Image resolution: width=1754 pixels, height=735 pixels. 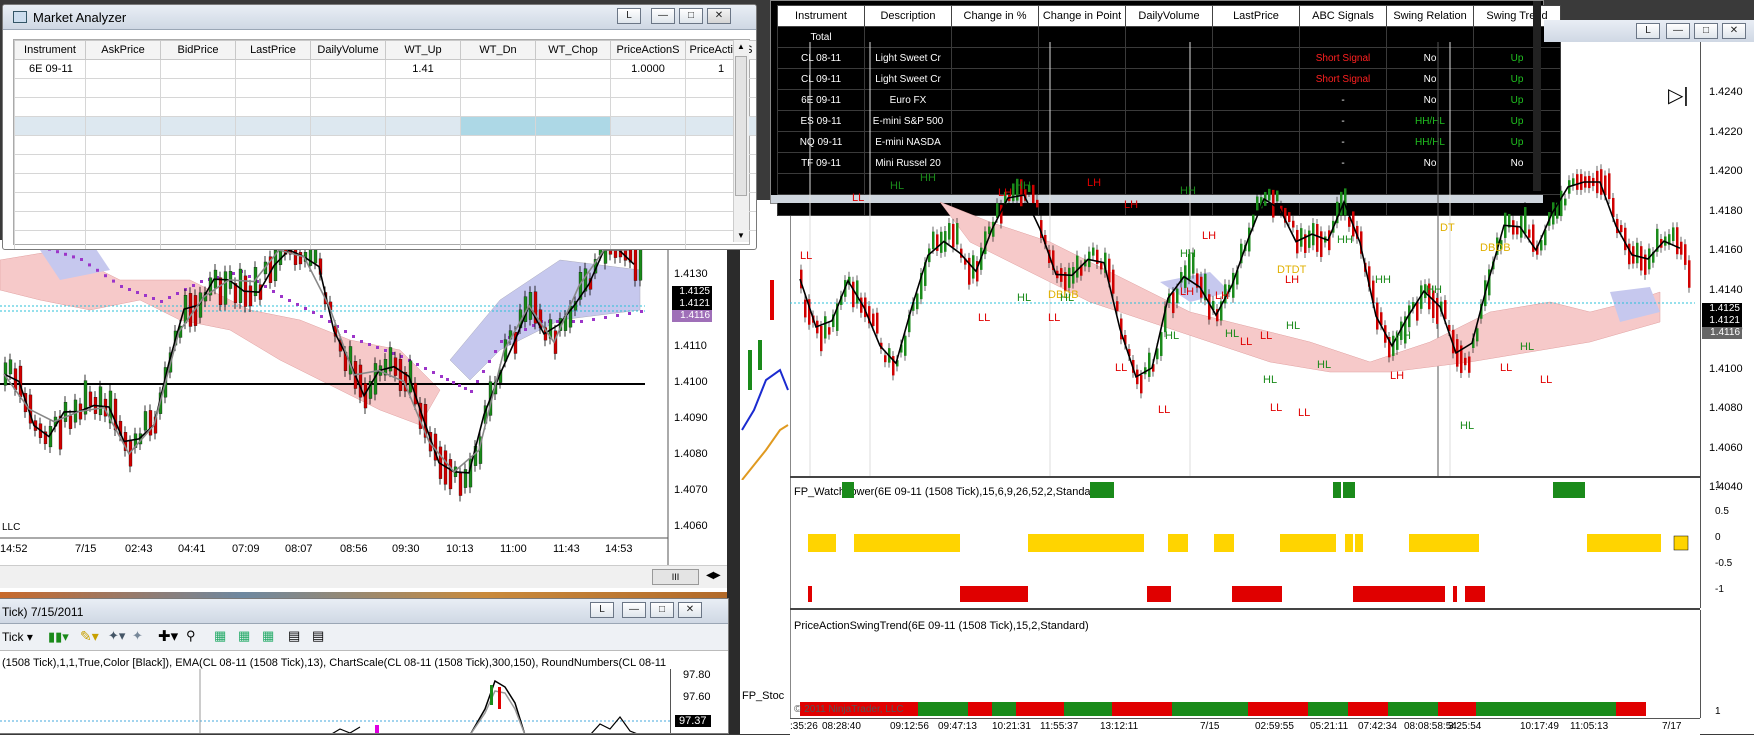 I want to click on time-label: 07:09, so click(x=246, y=549).